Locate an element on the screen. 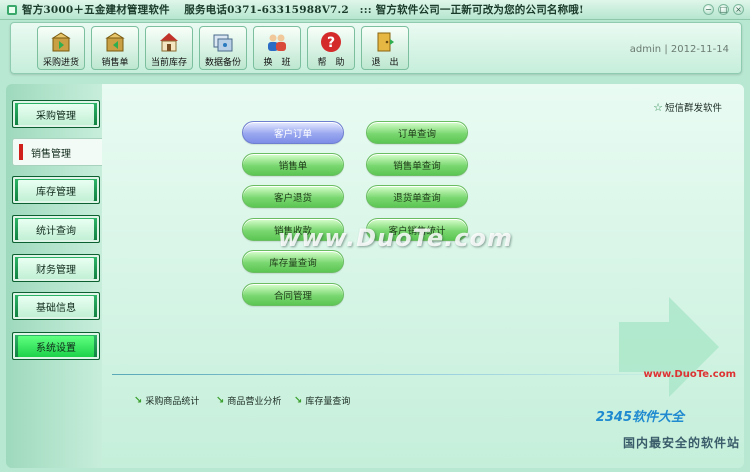 The image size is (750, 472). arrow-decoration is located at coordinates (669, 347).